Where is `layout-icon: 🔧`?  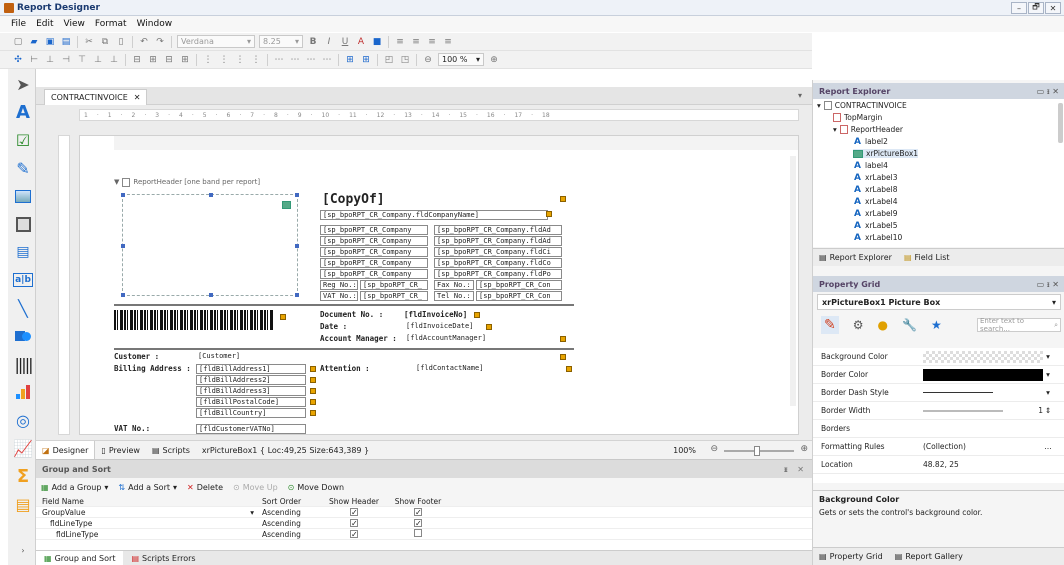
layout-icon: 🔧 is located at coordinates (909, 325).